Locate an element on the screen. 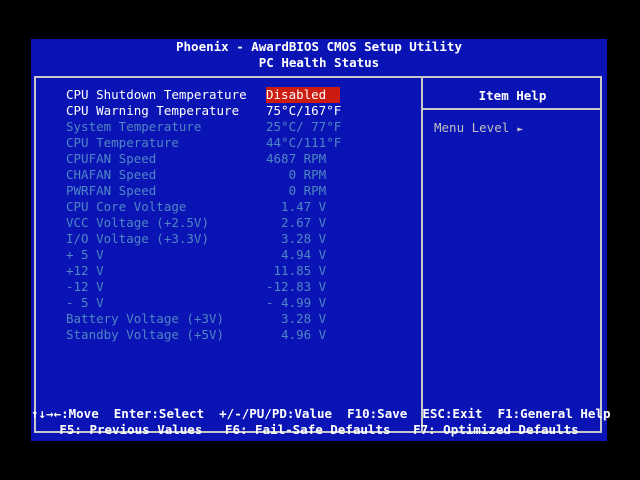  setting-value: Disabled is located at coordinates (303, 95).